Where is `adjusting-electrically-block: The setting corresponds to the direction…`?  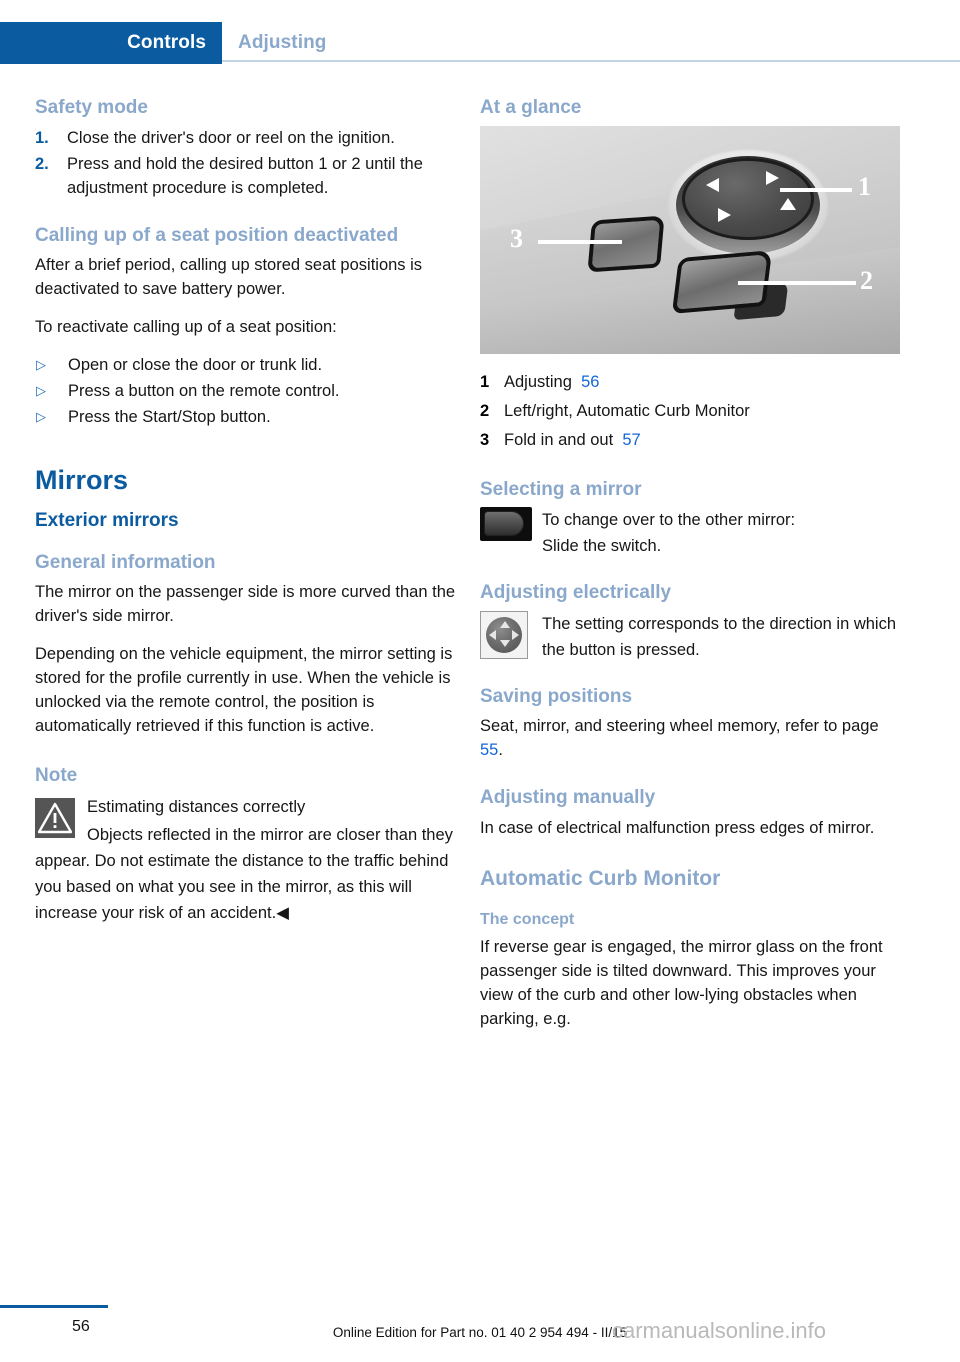 adjusting-electrically-block: The setting corresponds to the direction… is located at coordinates (691, 636).